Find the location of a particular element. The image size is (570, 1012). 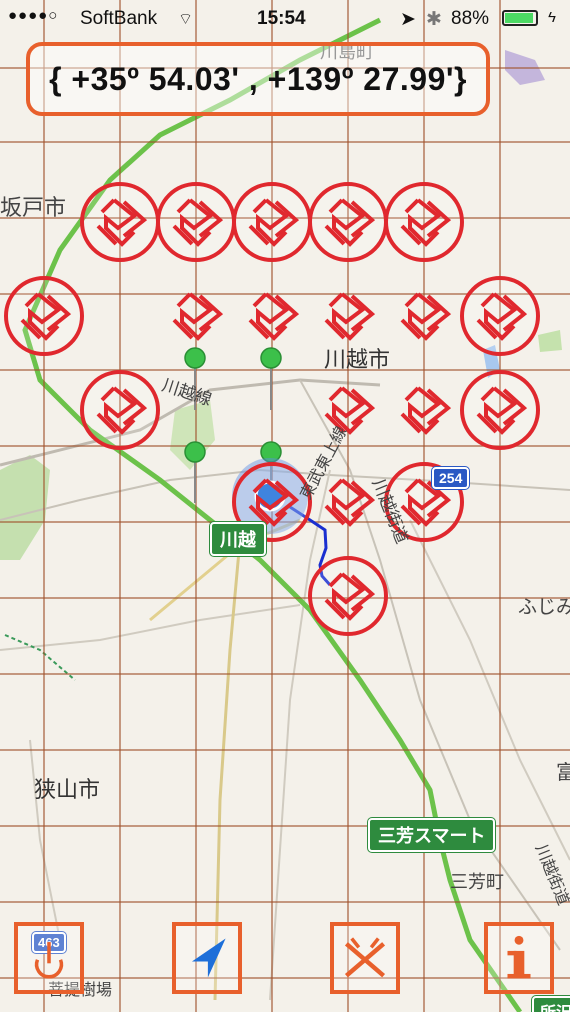

battery-percent: 88% is located at coordinates (470, 18).